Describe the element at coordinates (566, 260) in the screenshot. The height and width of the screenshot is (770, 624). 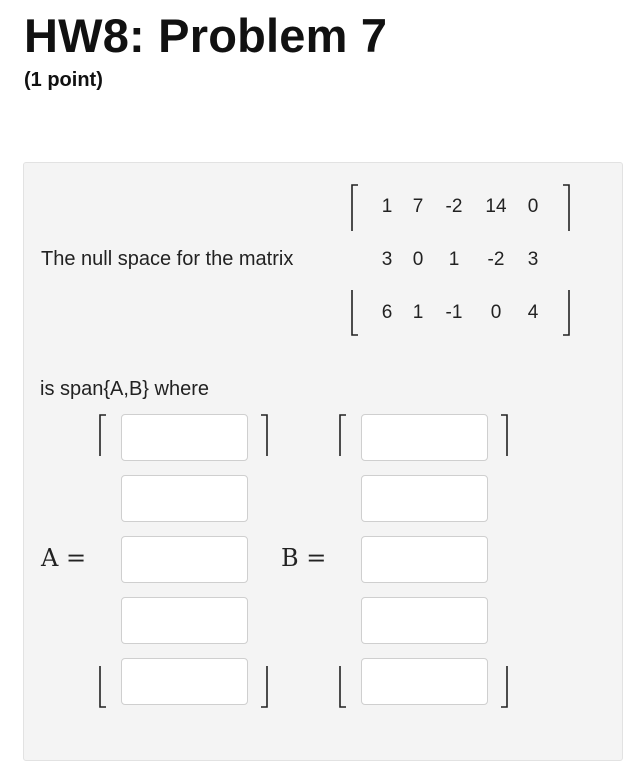
I see `matrix-right-bracket` at that location.